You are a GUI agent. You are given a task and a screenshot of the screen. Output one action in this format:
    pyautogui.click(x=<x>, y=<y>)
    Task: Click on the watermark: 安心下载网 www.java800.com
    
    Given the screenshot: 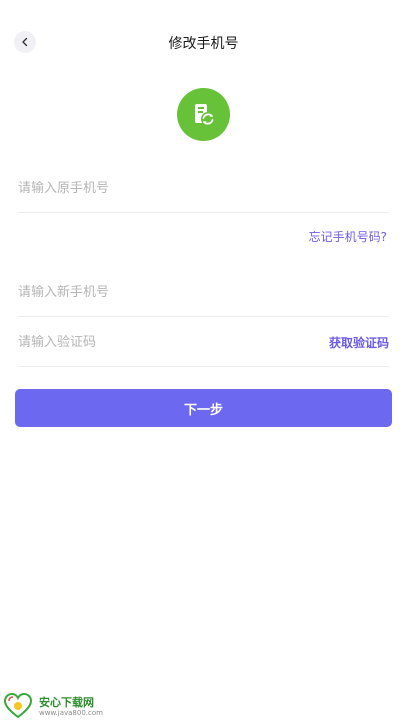 What is the action you would take?
    pyautogui.click(x=59, y=706)
    